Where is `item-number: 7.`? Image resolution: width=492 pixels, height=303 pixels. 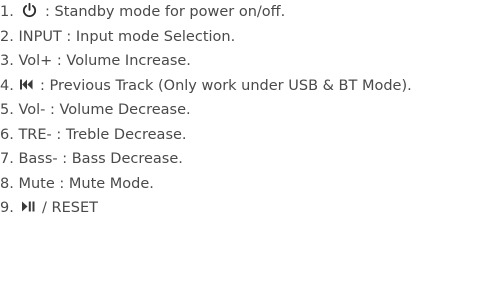 item-number: 7. is located at coordinates (7, 159).